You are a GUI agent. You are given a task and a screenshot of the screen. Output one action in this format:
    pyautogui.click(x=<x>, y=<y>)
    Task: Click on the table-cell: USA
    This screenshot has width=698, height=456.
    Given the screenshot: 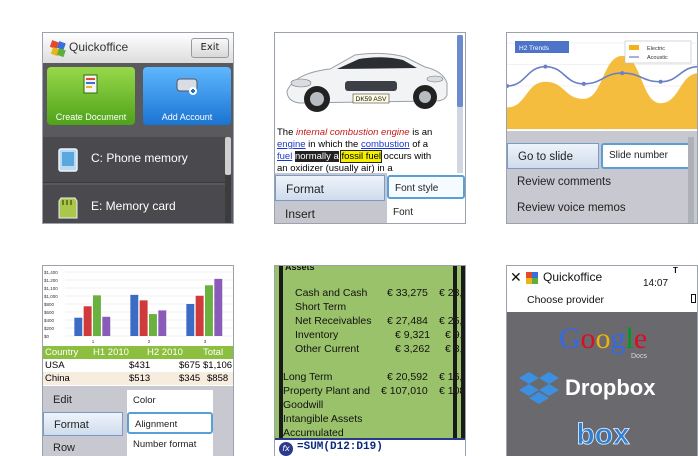 What is the action you would take?
    pyautogui.click(x=55, y=365)
    